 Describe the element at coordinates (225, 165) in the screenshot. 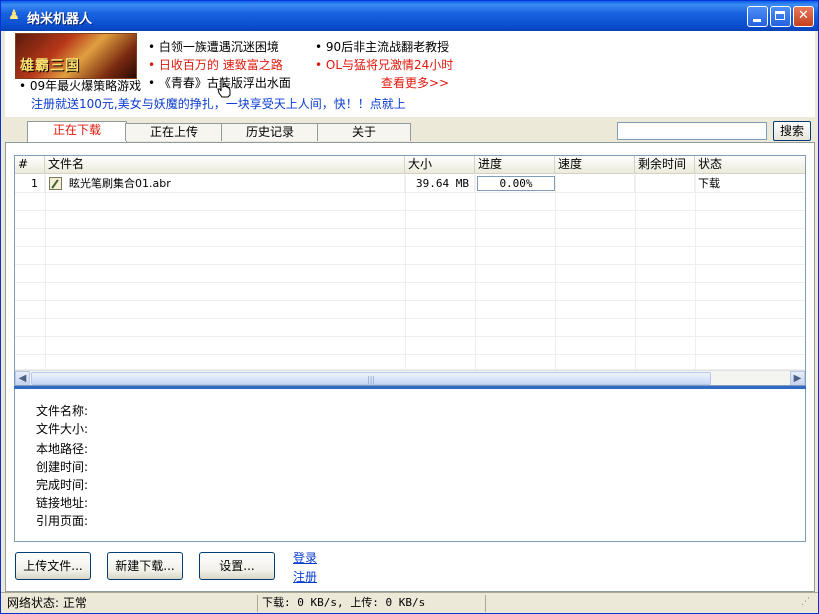

I see `col-header-filename: 文件名` at that location.